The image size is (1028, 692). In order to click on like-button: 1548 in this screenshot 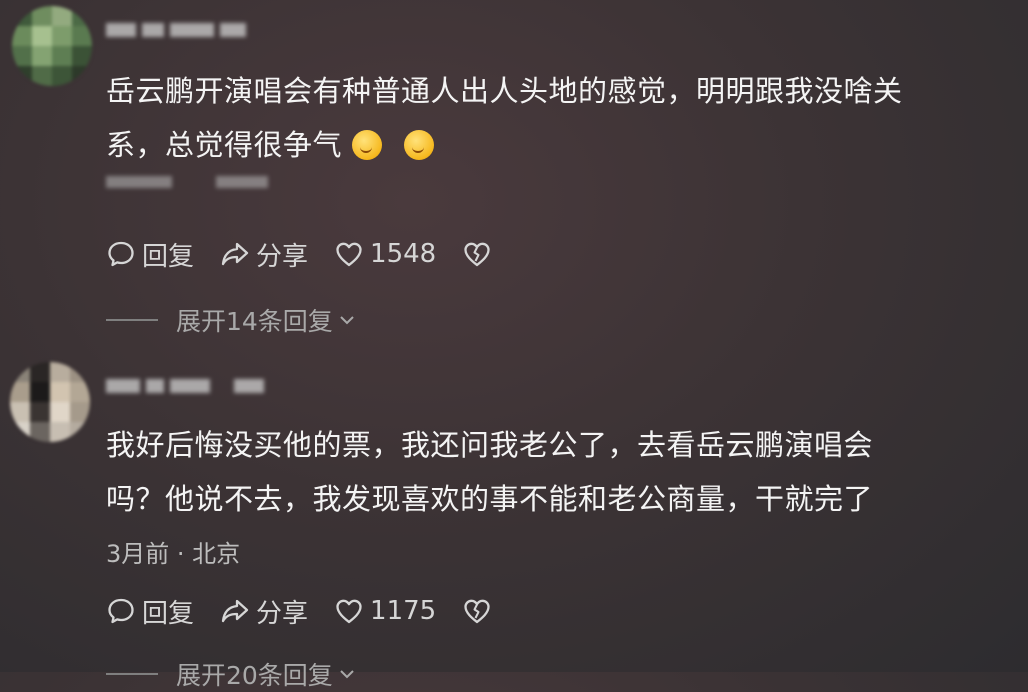, I will do `click(385, 254)`.